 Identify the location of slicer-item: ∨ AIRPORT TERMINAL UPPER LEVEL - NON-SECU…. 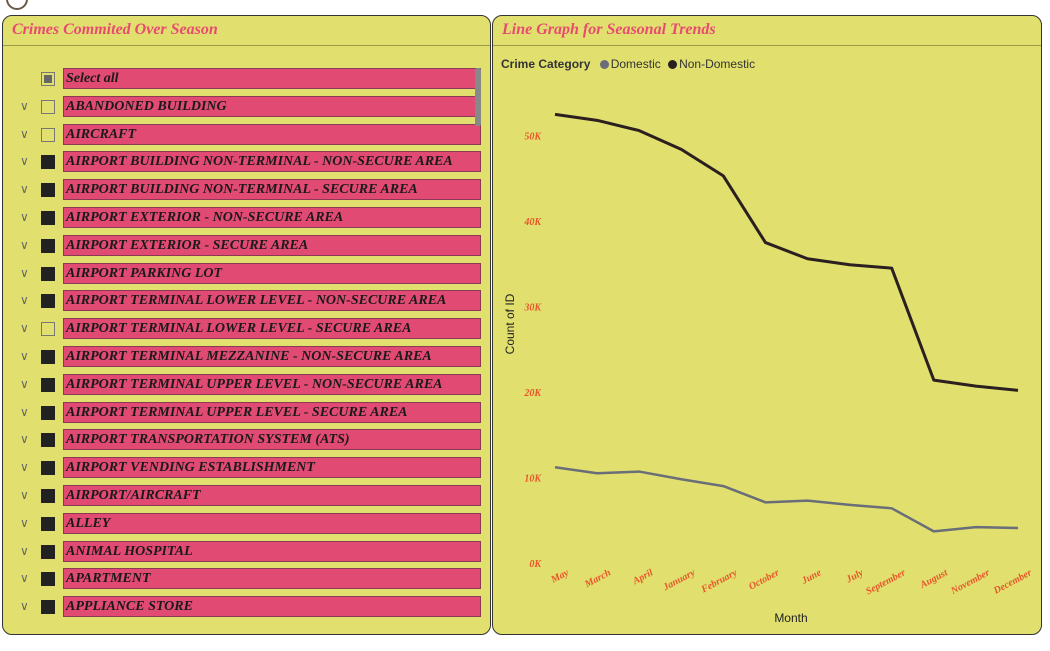
(246, 384).